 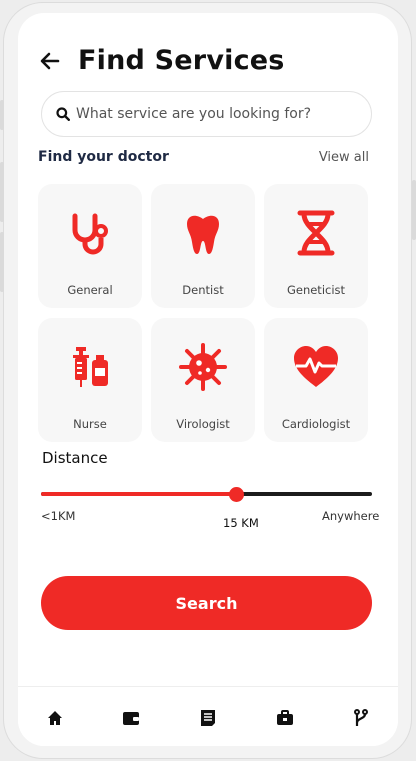 I want to click on search-bar, so click(x=206, y=114).